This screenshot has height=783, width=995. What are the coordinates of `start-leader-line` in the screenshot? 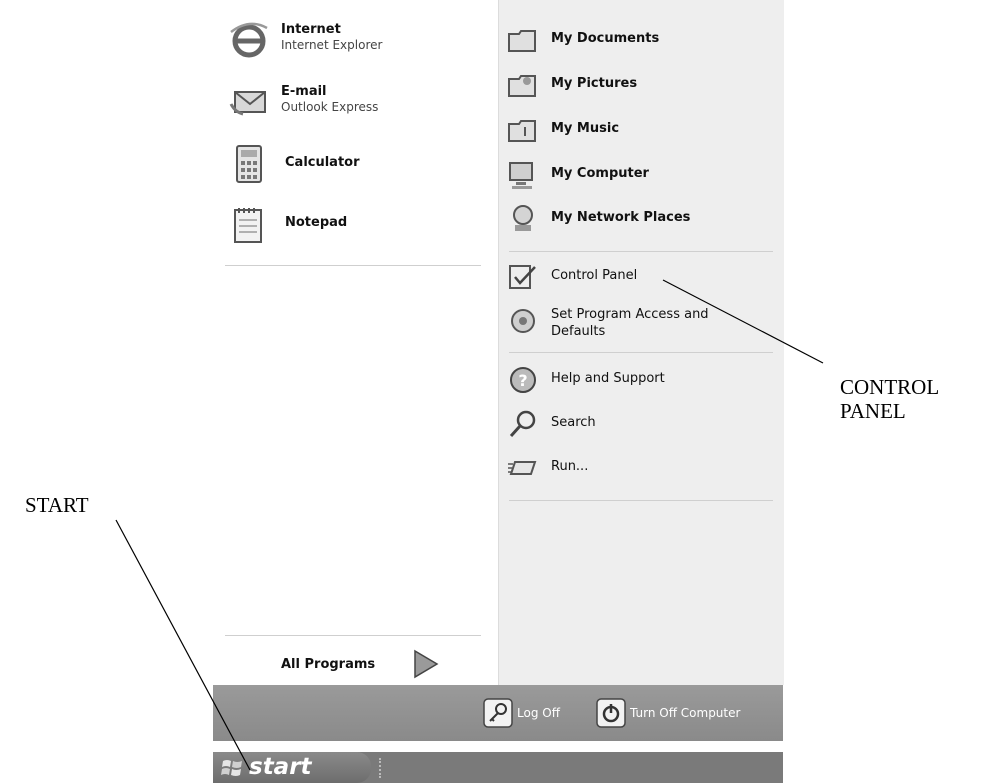 It's located at (183, 645).